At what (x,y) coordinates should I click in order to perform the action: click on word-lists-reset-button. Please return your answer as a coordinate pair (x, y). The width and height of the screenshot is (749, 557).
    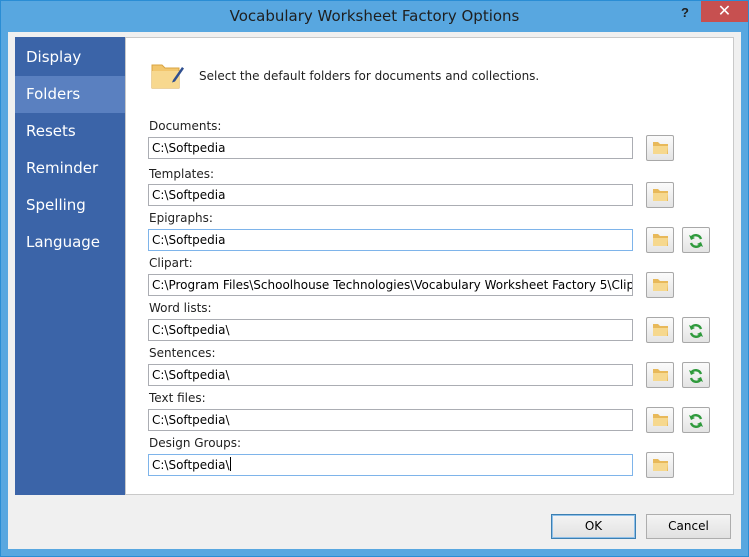
    Looking at the image, I should click on (696, 330).